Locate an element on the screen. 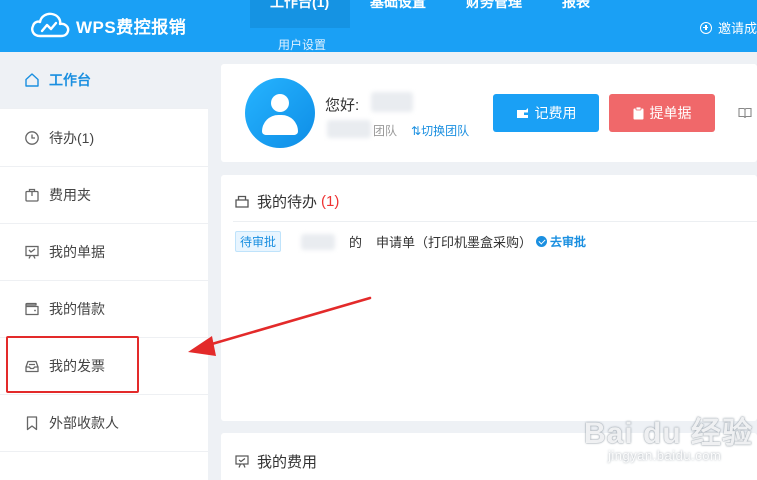 The width and height of the screenshot is (757, 480). invite-label: 邀请成 is located at coordinates (737, 28).